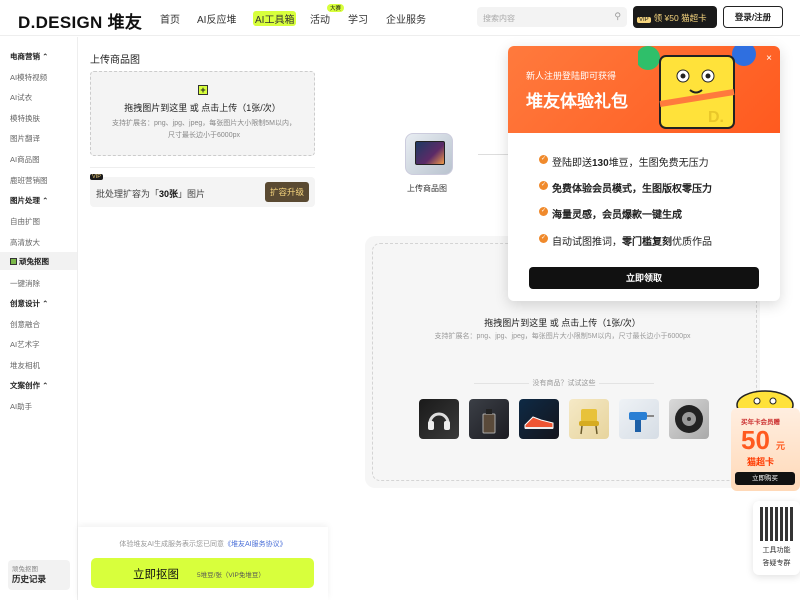 This screenshot has height=600, width=800. Describe the element at coordinates (776, 563) in the screenshot. I see `qr-line-2: 答疑专群` at that location.